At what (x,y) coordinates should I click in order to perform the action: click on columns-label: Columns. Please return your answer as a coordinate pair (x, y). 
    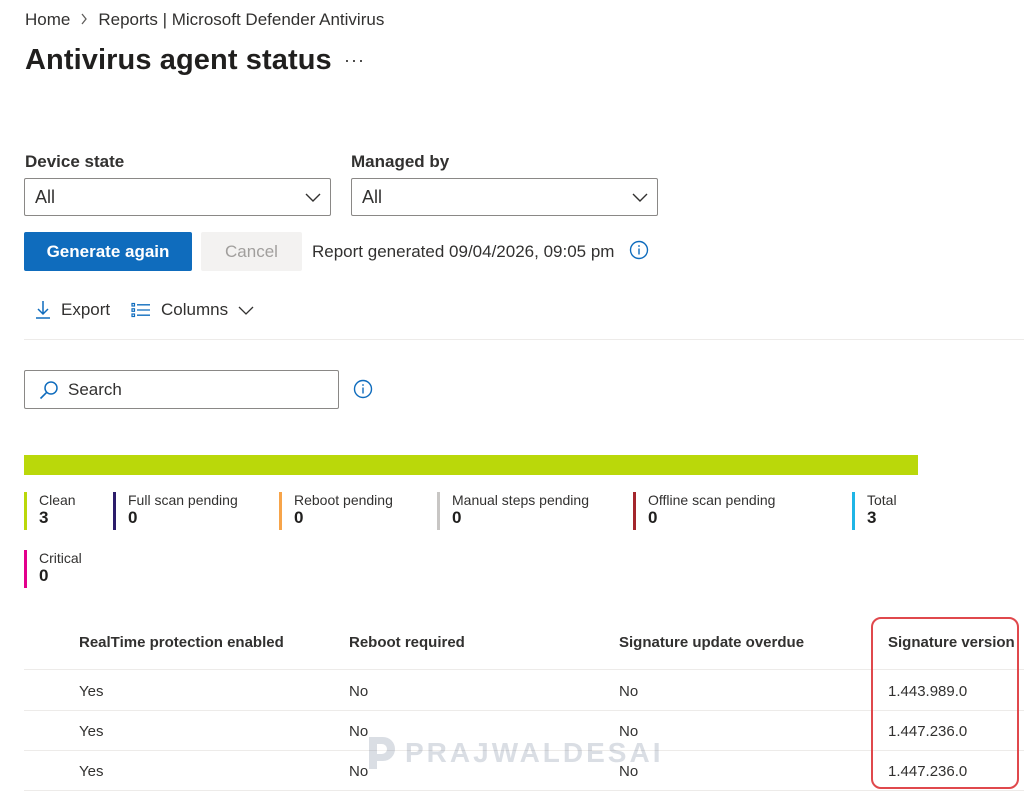
    Looking at the image, I should click on (195, 309).